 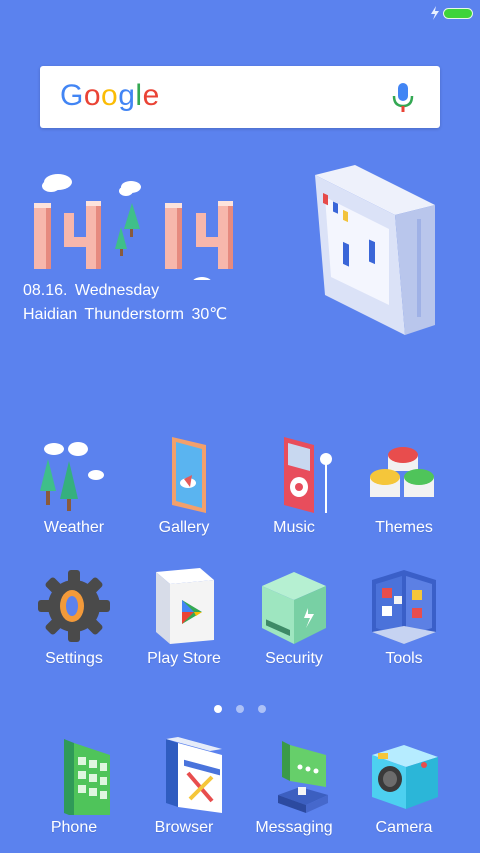 I want to click on app-themes: Themes, so click(x=404, y=486).